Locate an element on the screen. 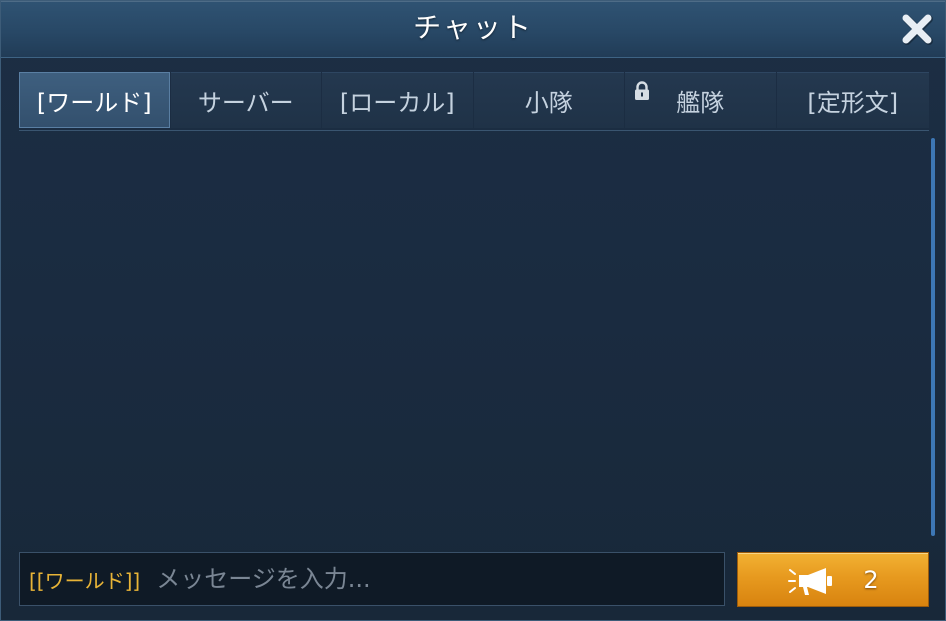  window-title: チャット is located at coordinates (473, 27).